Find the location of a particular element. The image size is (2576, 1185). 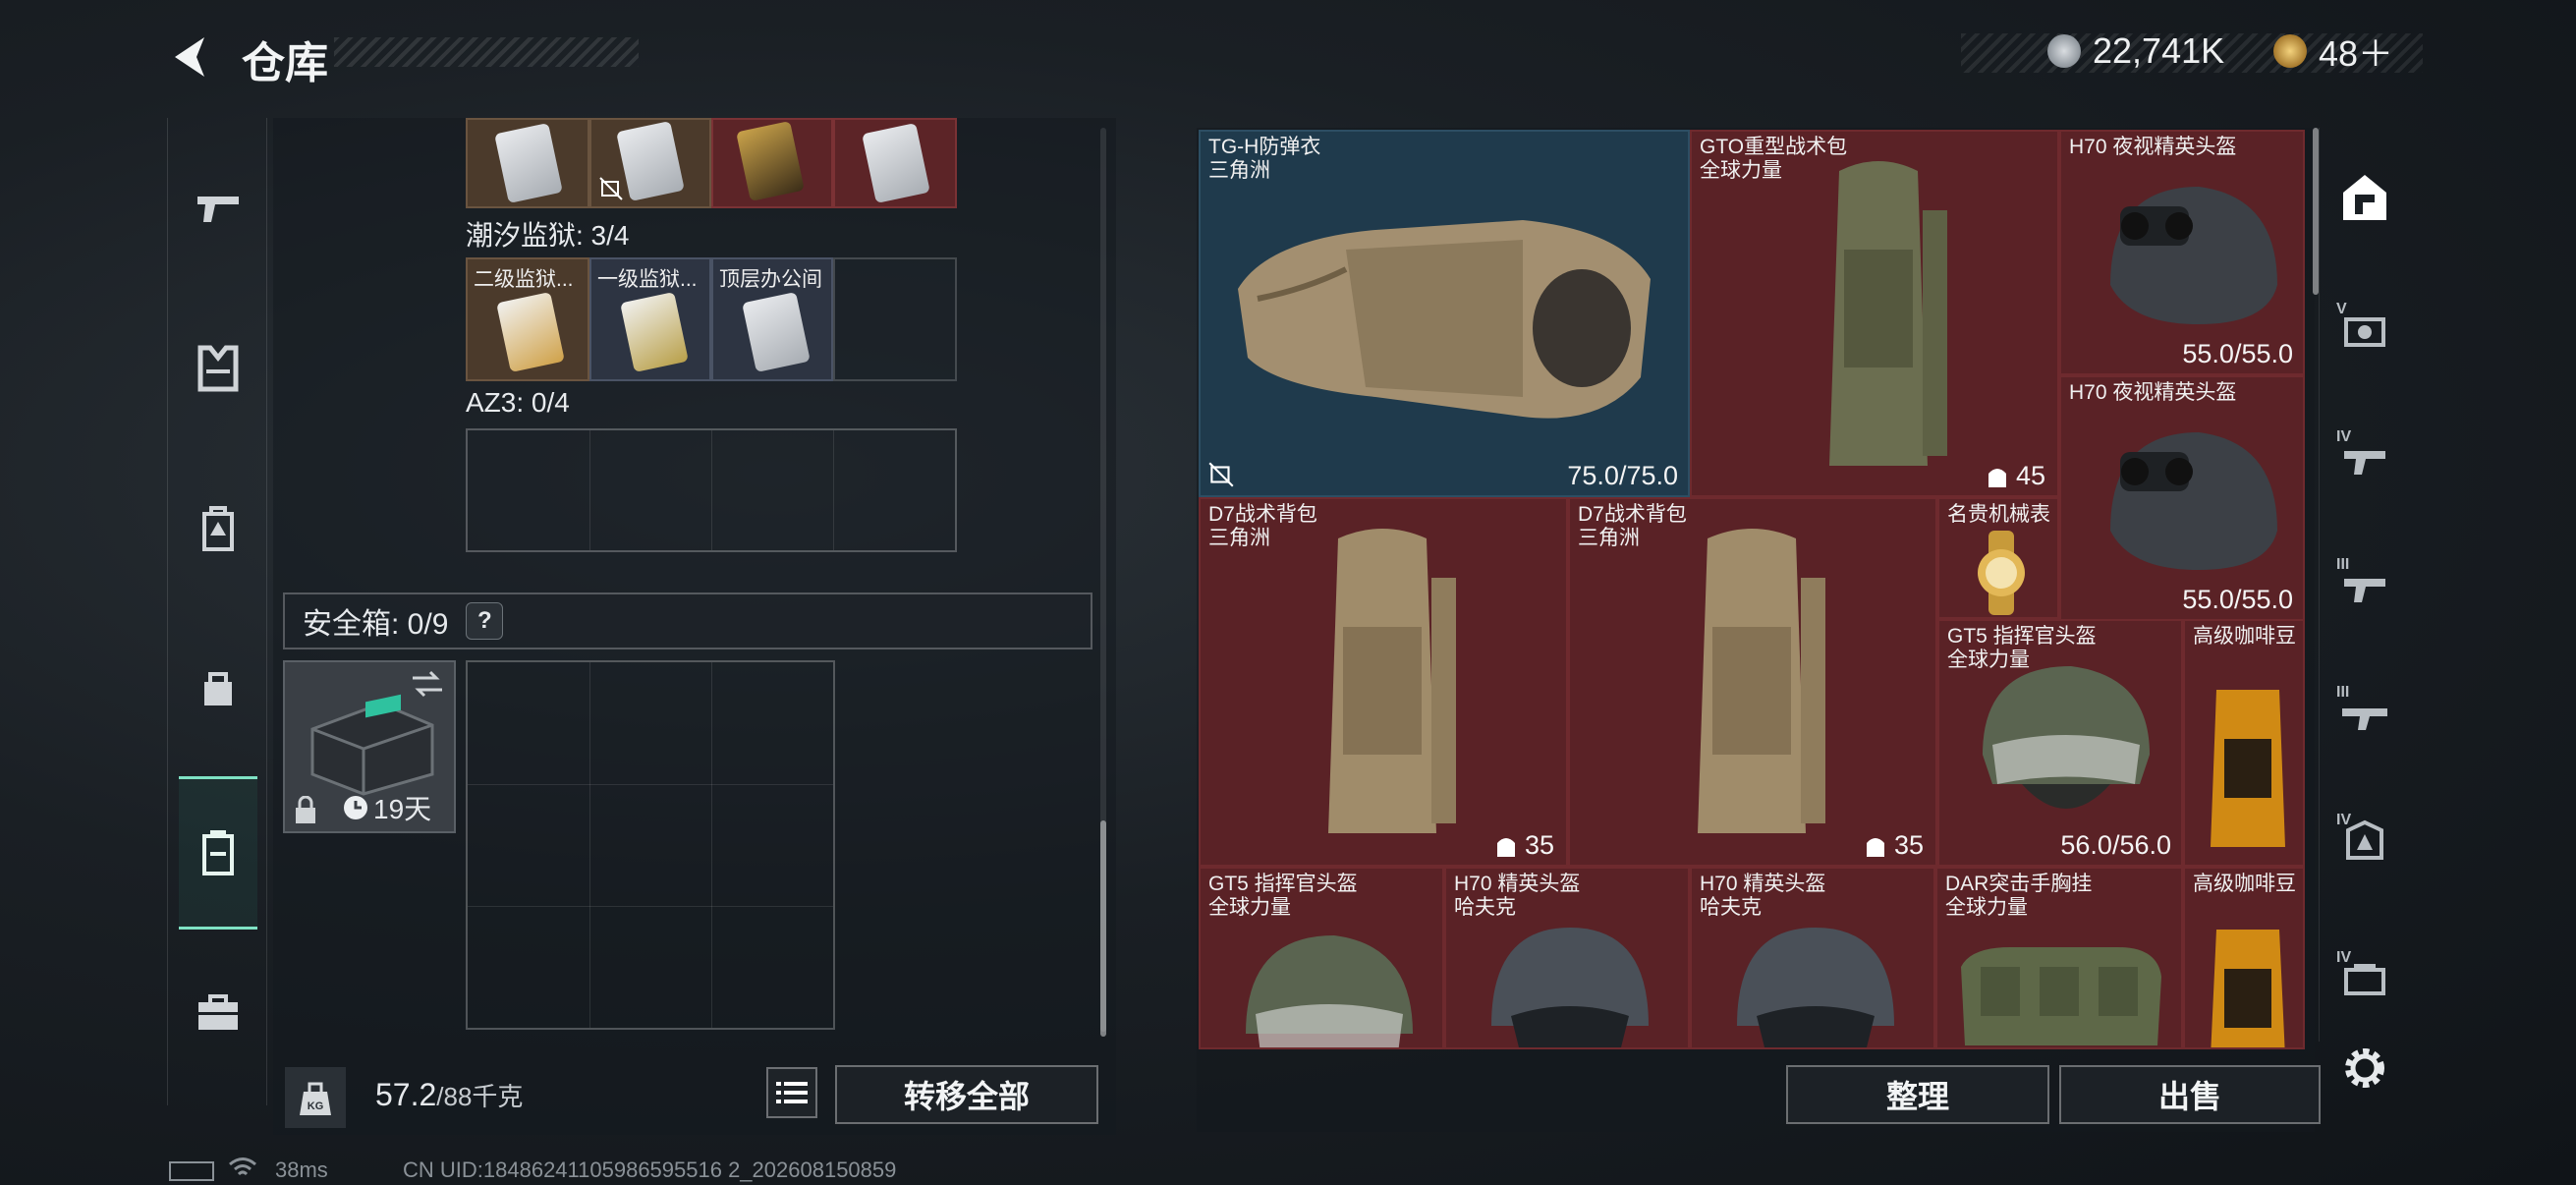

tab-tier-iv-gun: IV is located at coordinates (2364, 457).